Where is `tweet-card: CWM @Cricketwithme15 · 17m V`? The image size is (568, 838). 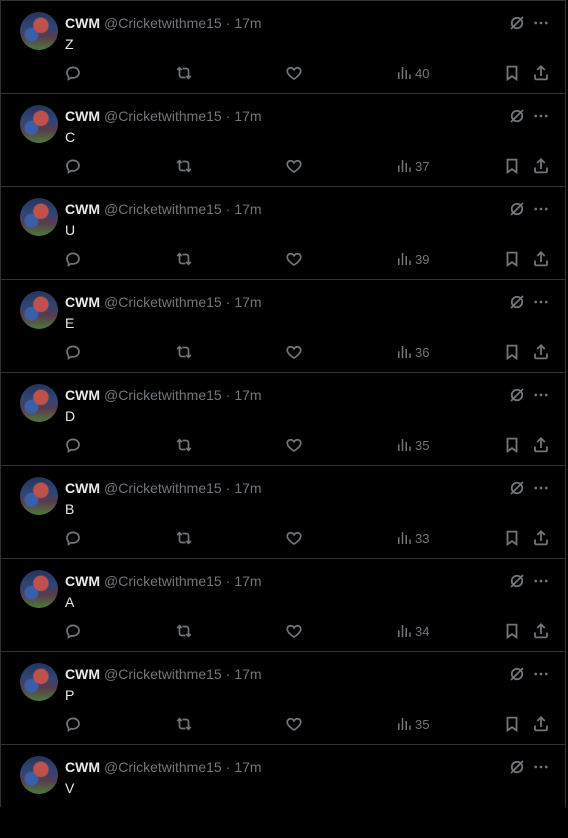 tweet-card: CWM @Cricketwithme15 · 17m V is located at coordinates (283, 791).